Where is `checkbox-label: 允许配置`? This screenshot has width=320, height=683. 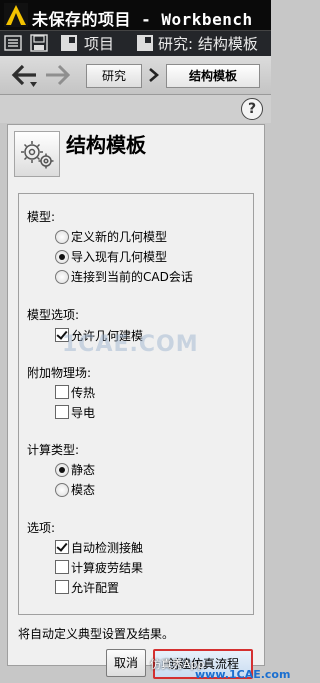
checkbox-label: 允许配置 is located at coordinates (95, 588).